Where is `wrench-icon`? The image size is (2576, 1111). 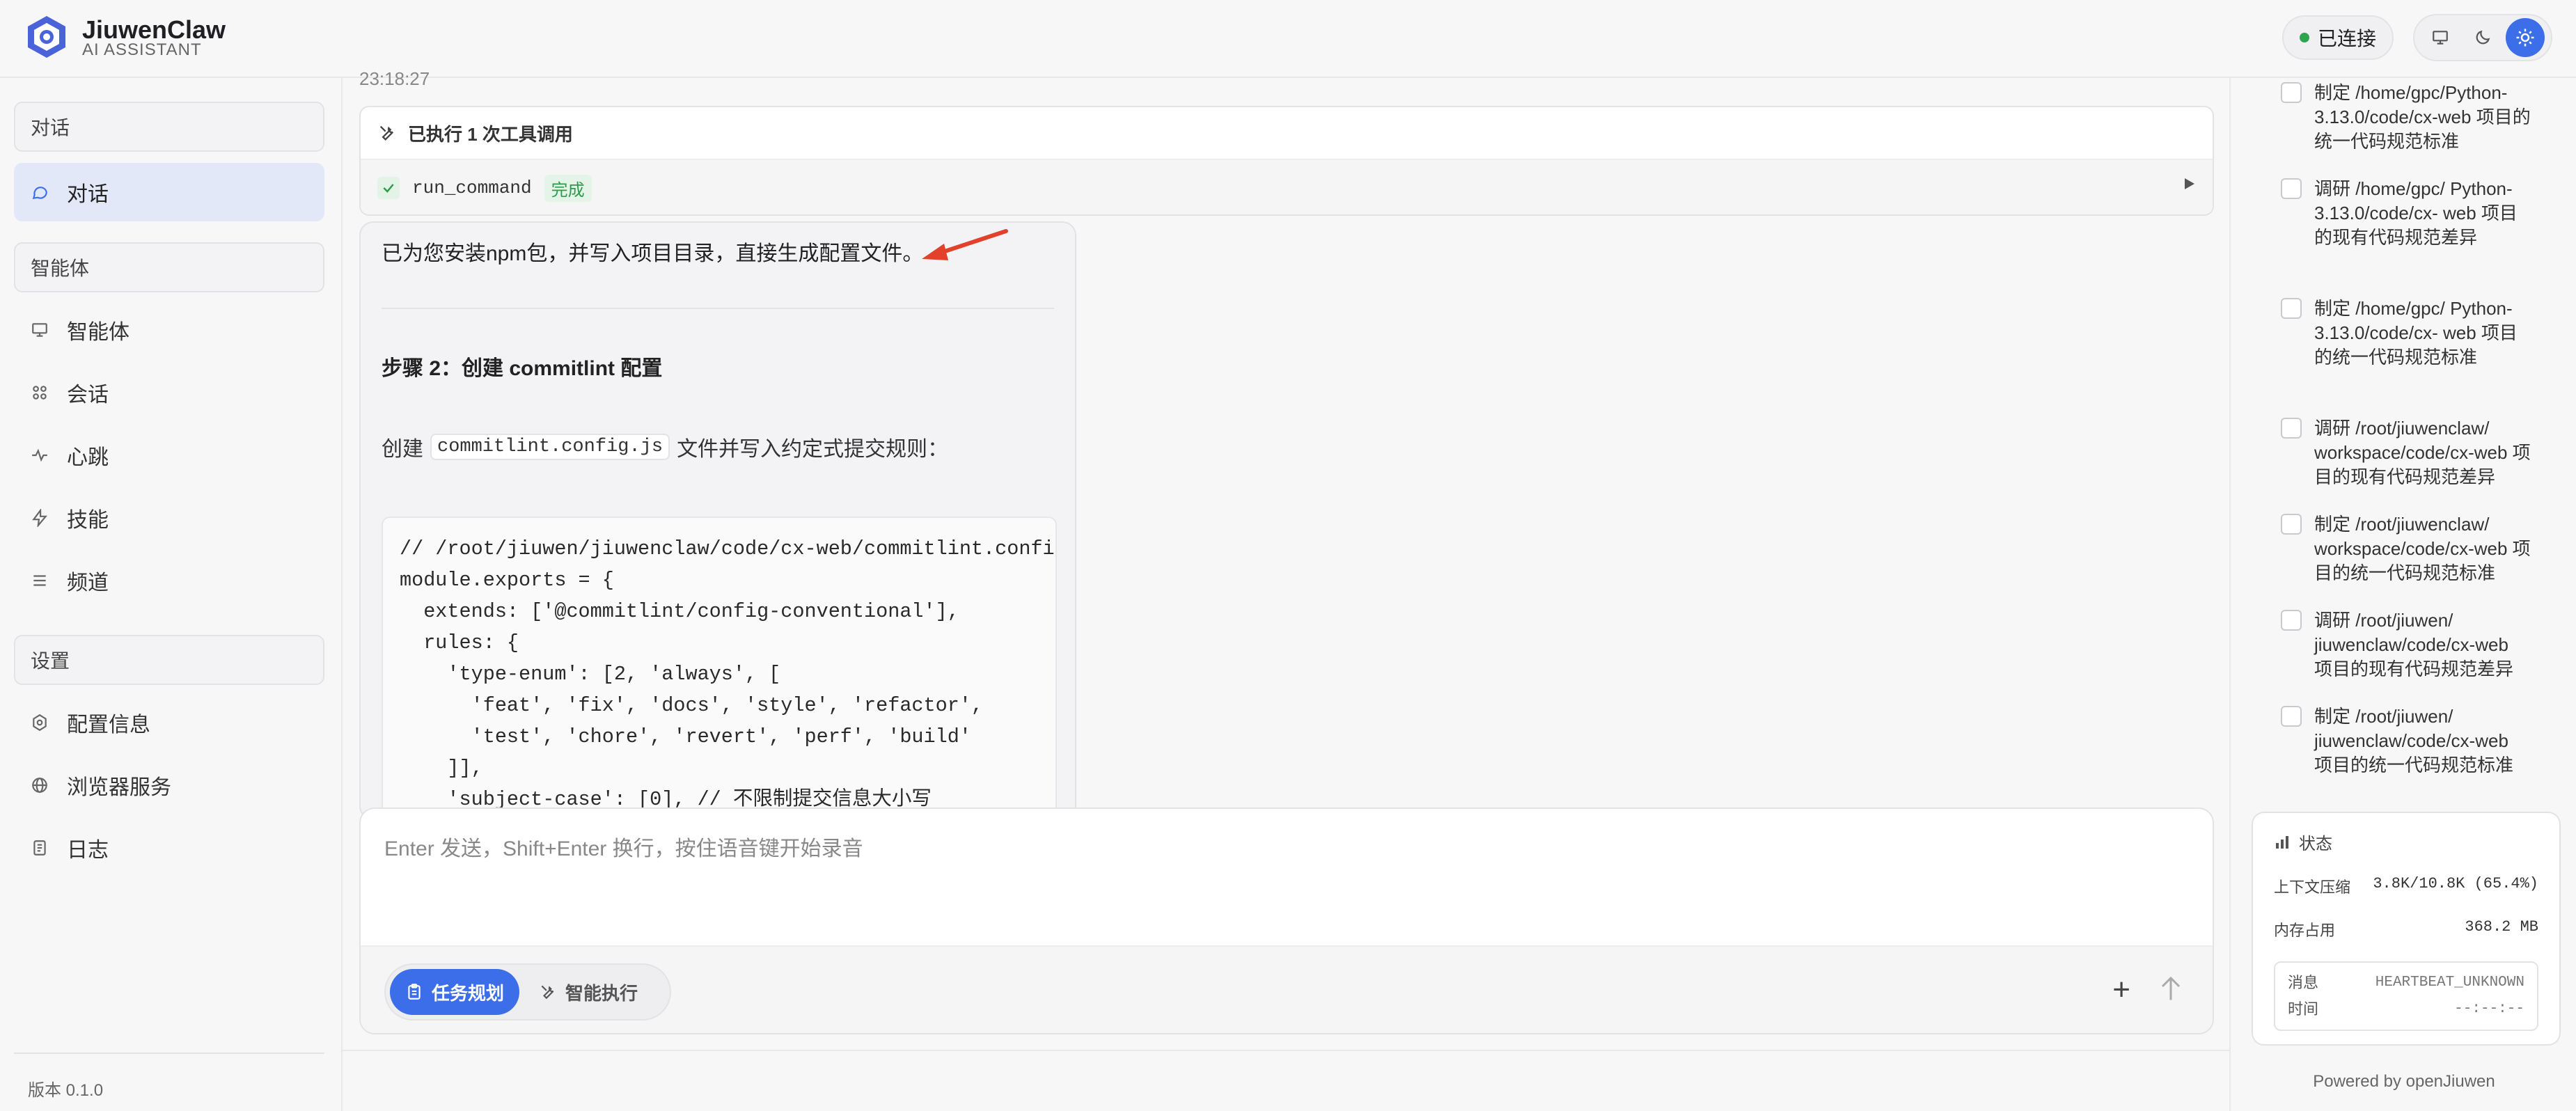 wrench-icon is located at coordinates (547, 992).